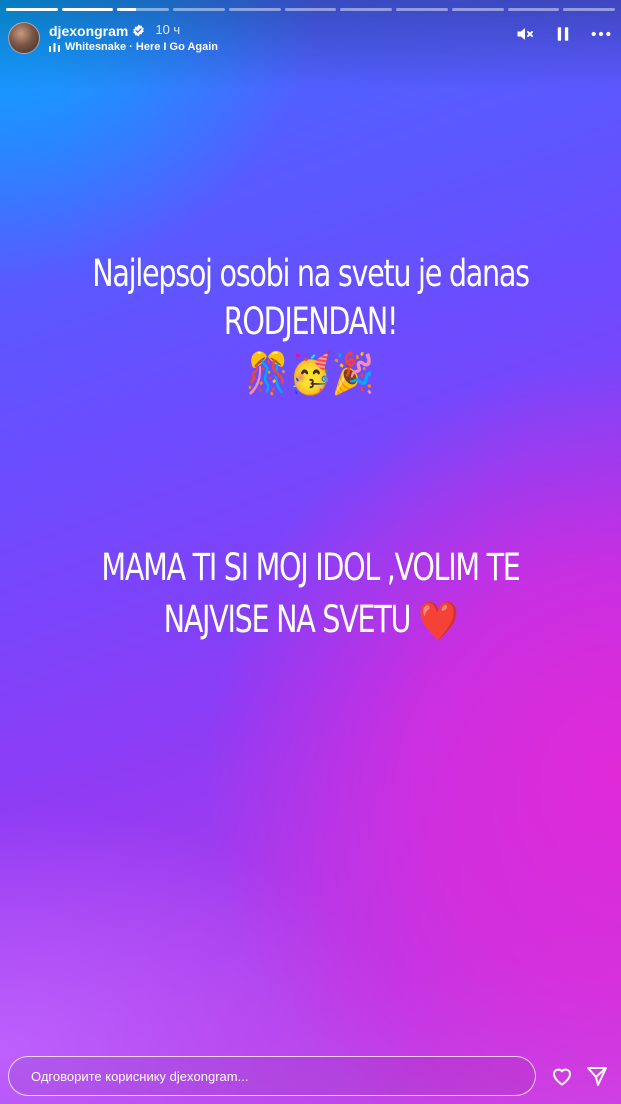 The width and height of the screenshot is (621, 1104). I want to click on heart-outline-icon, so click(562, 1077).